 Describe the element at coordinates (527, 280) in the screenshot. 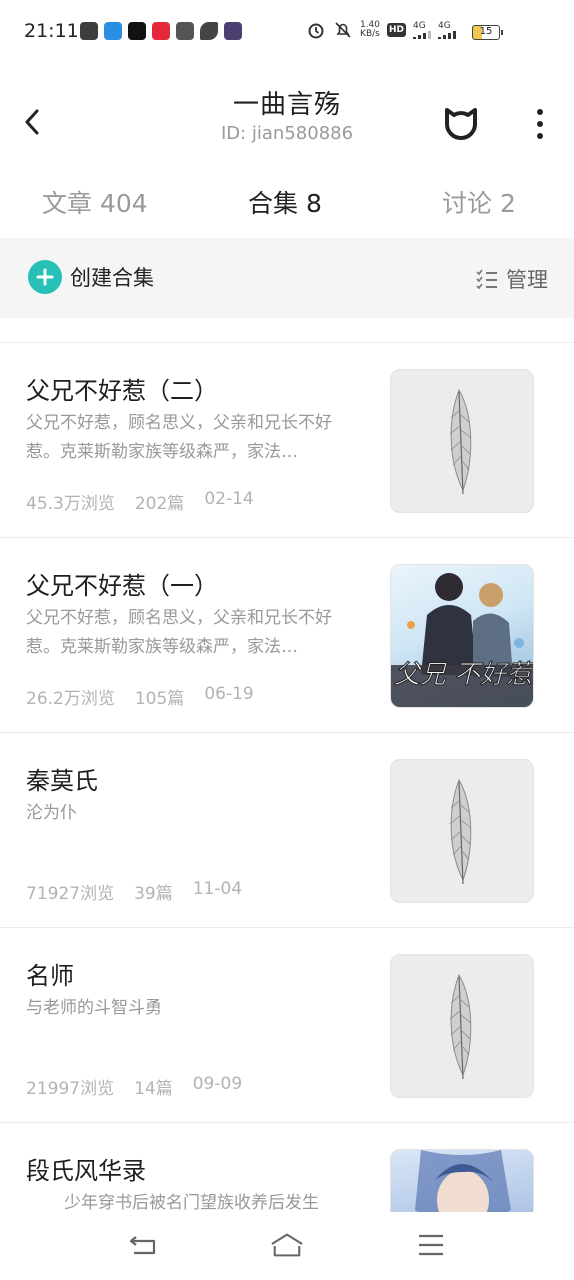

I see `manage-label: 管理` at that location.